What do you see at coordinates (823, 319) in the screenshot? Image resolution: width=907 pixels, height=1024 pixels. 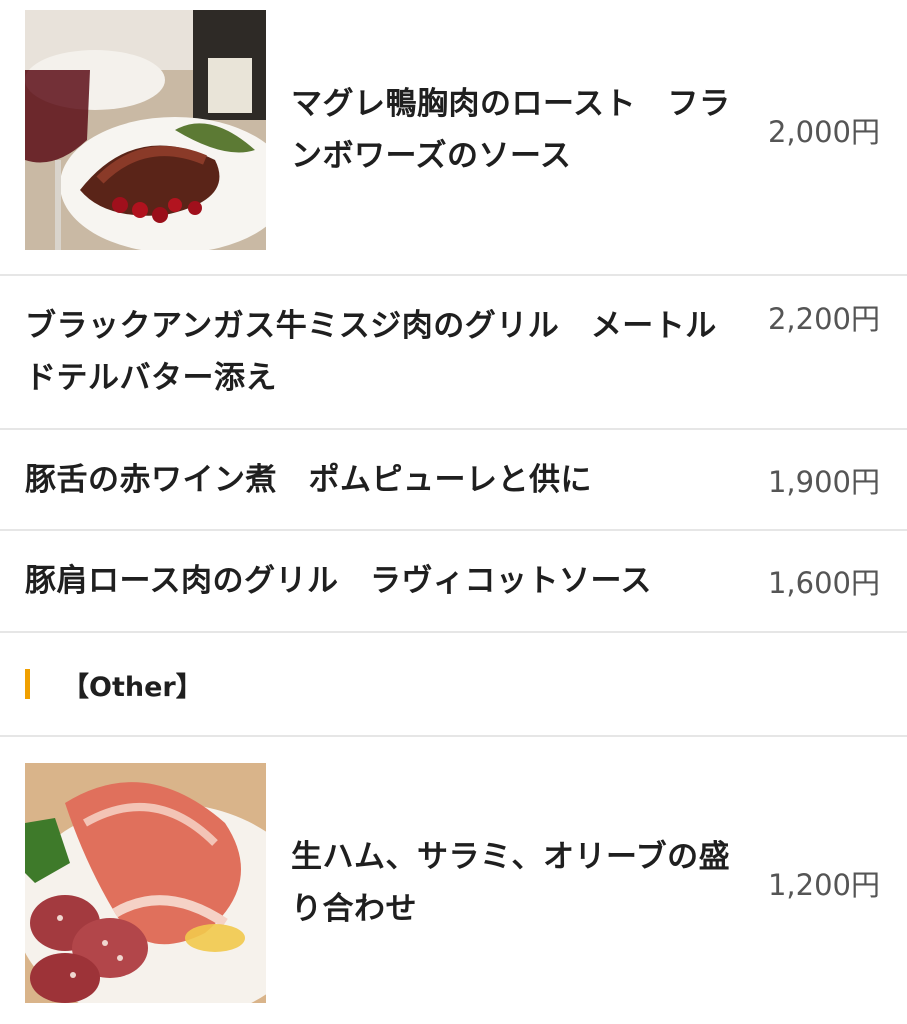 I see `item-price: 2,200円` at bounding box center [823, 319].